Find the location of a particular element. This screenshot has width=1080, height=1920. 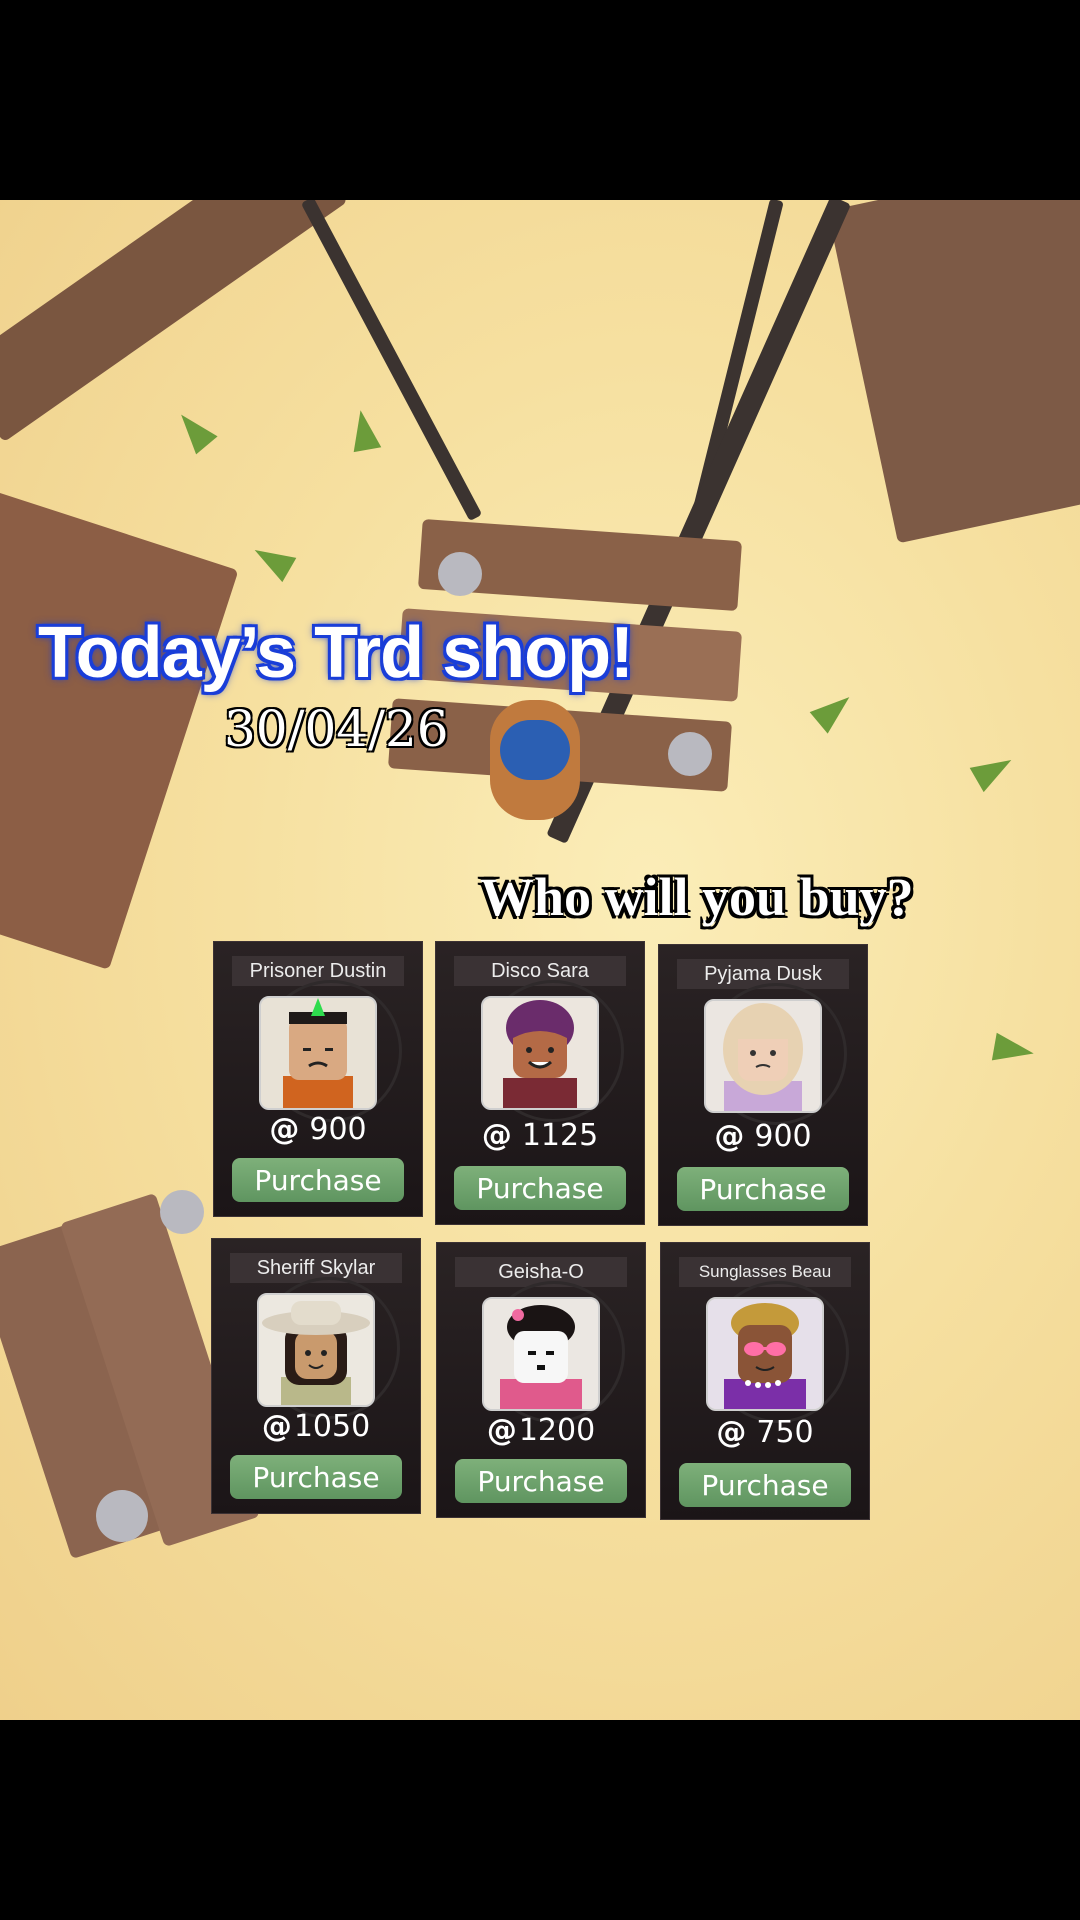

shop-card-geisha-o: Geisha-O @1200 Purchase is located at coordinates (541, 1380).